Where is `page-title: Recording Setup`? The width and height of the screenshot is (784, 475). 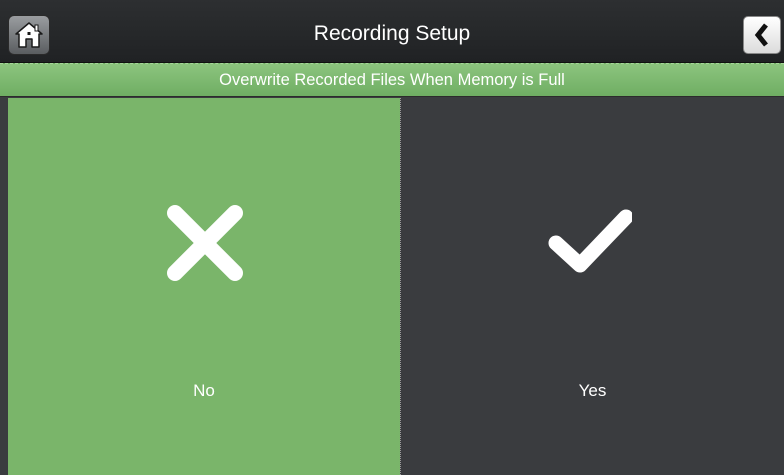
page-title: Recording Setup is located at coordinates (392, 33).